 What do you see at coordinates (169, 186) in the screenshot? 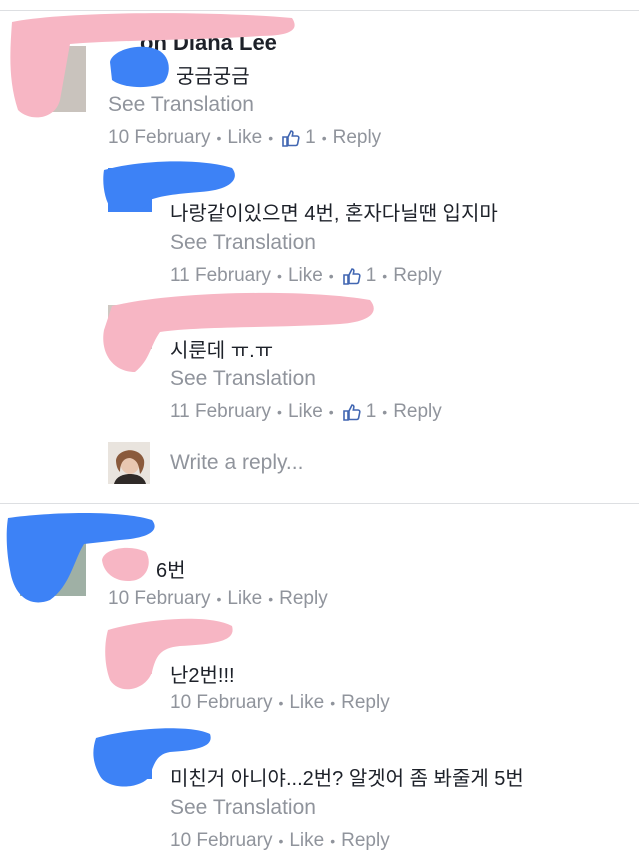
I see `redaction-blue-reply` at bounding box center [169, 186].